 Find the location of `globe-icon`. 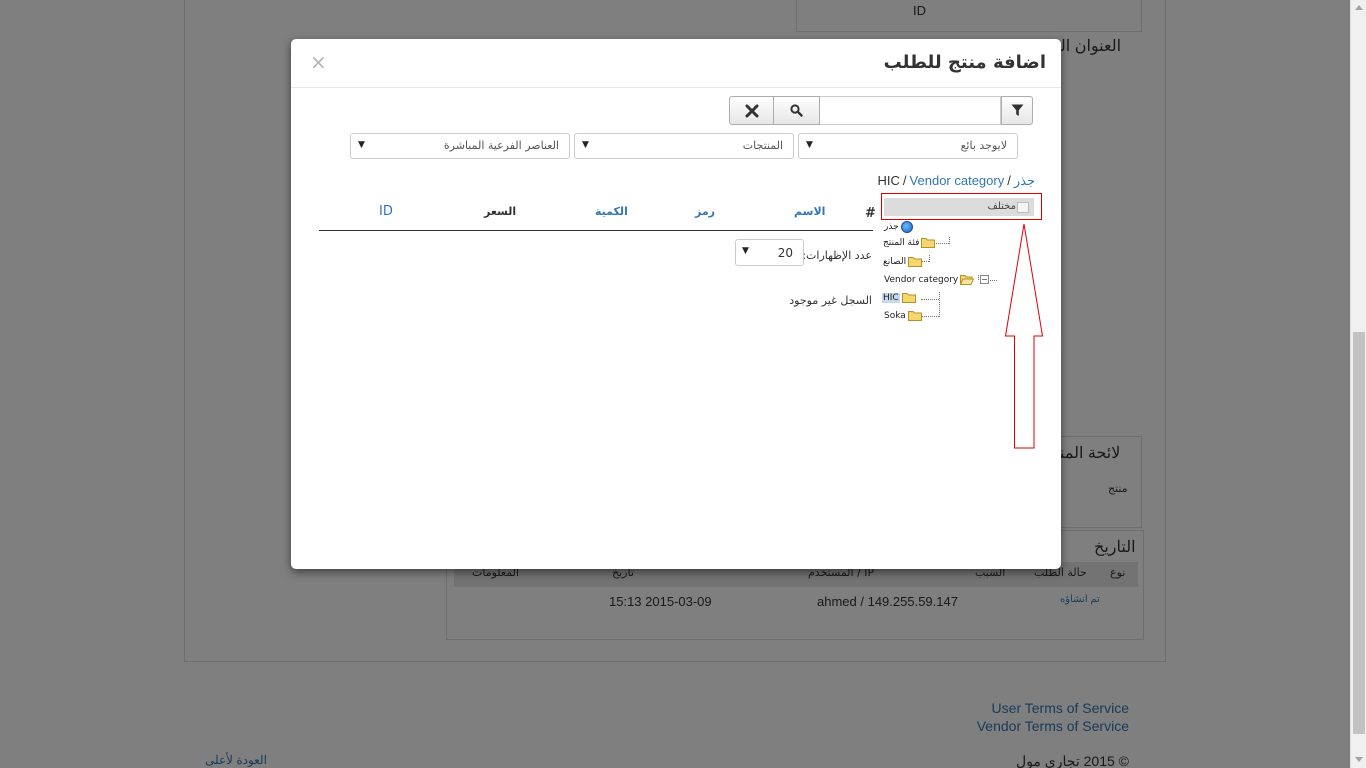

globe-icon is located at coordinates (906, 227).